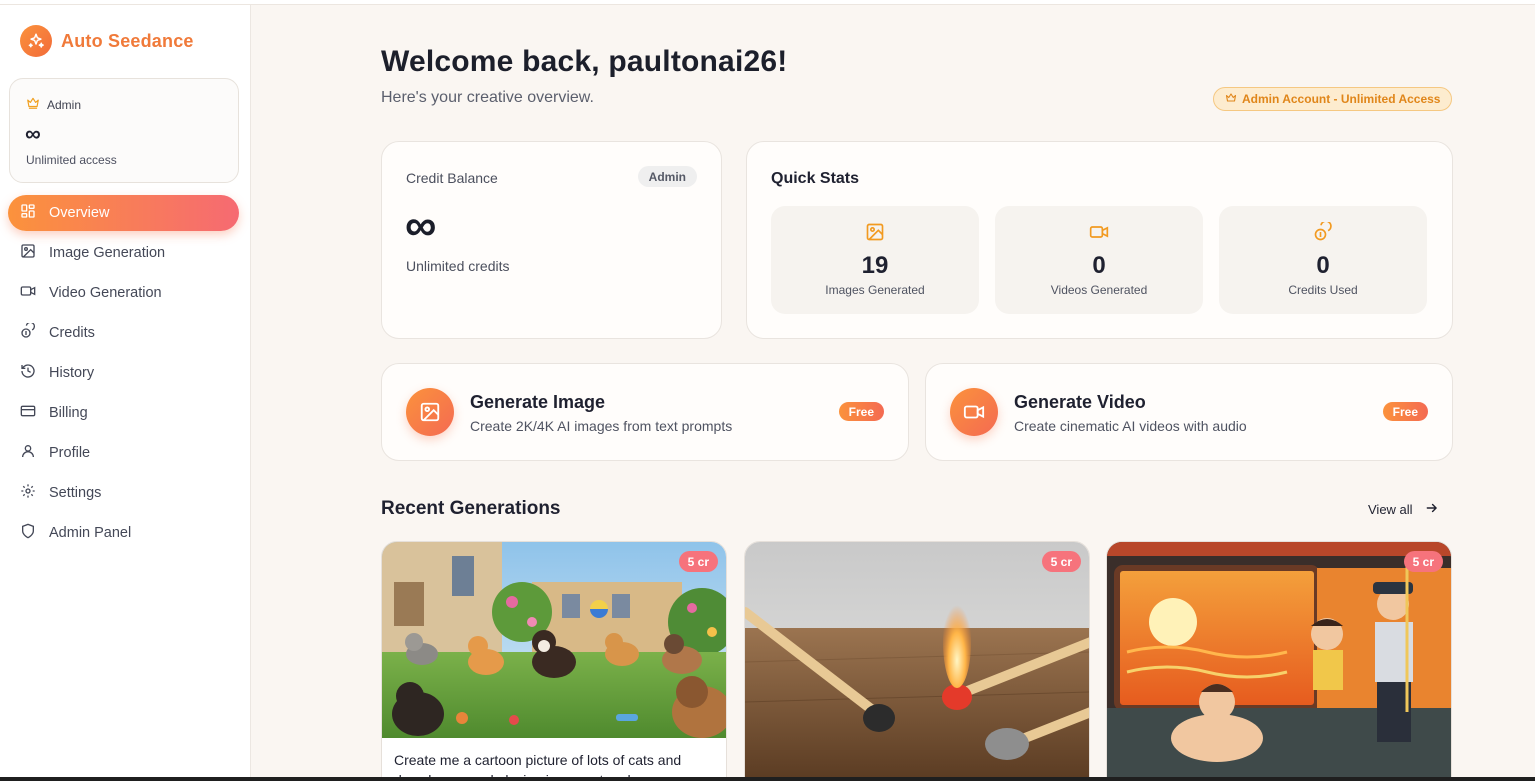 The image size is (1535, 781). I want to click on stat-videos-generated: 0 Videos Generated, so click(1099, 260).